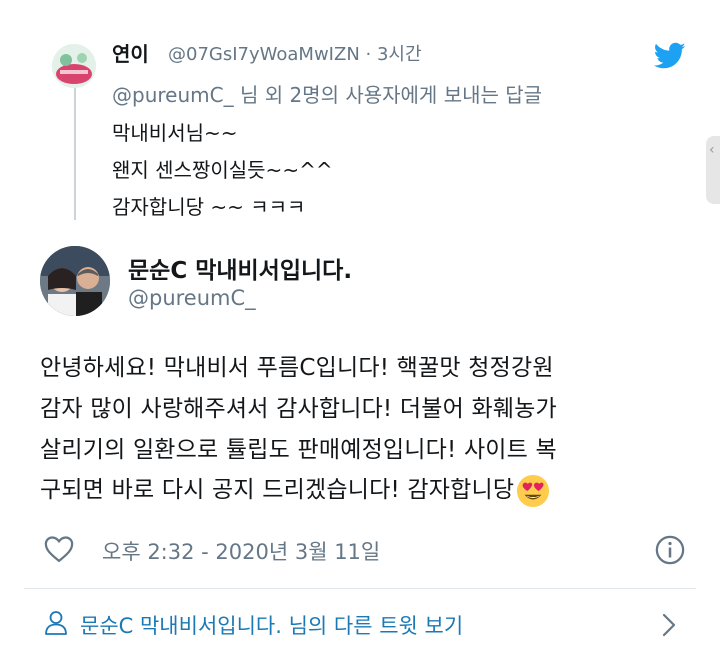  I want to click on divider, so click(360, 588).